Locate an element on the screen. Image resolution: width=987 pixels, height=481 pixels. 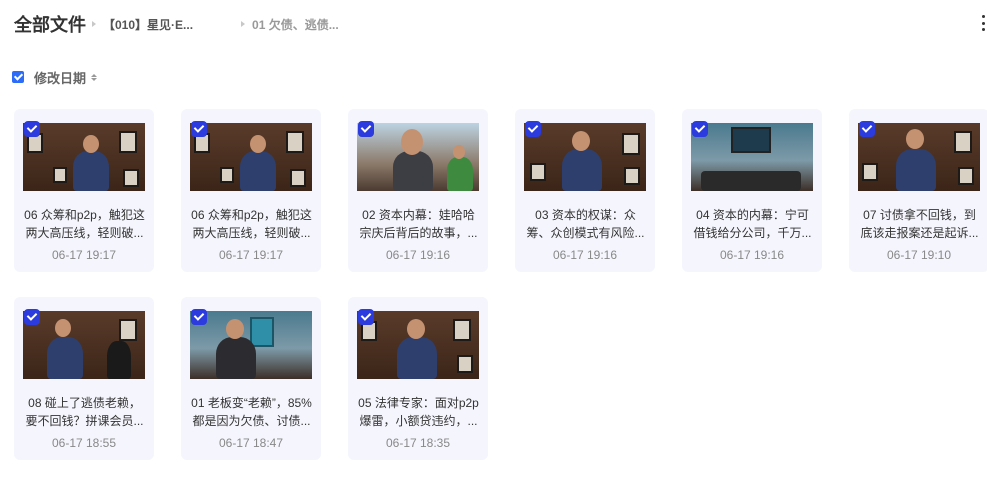
sort-by-modified-date: 修改日期 is located at coordinates (60, 77).